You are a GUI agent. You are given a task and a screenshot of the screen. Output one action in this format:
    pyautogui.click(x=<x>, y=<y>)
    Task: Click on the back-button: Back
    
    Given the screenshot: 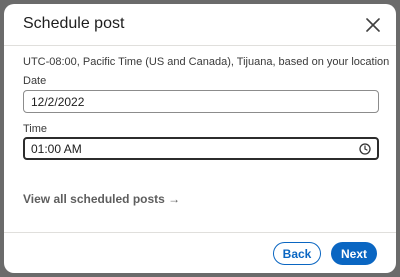 What is the action you would take?
    pyautogui.click(x=297, y=253)
    